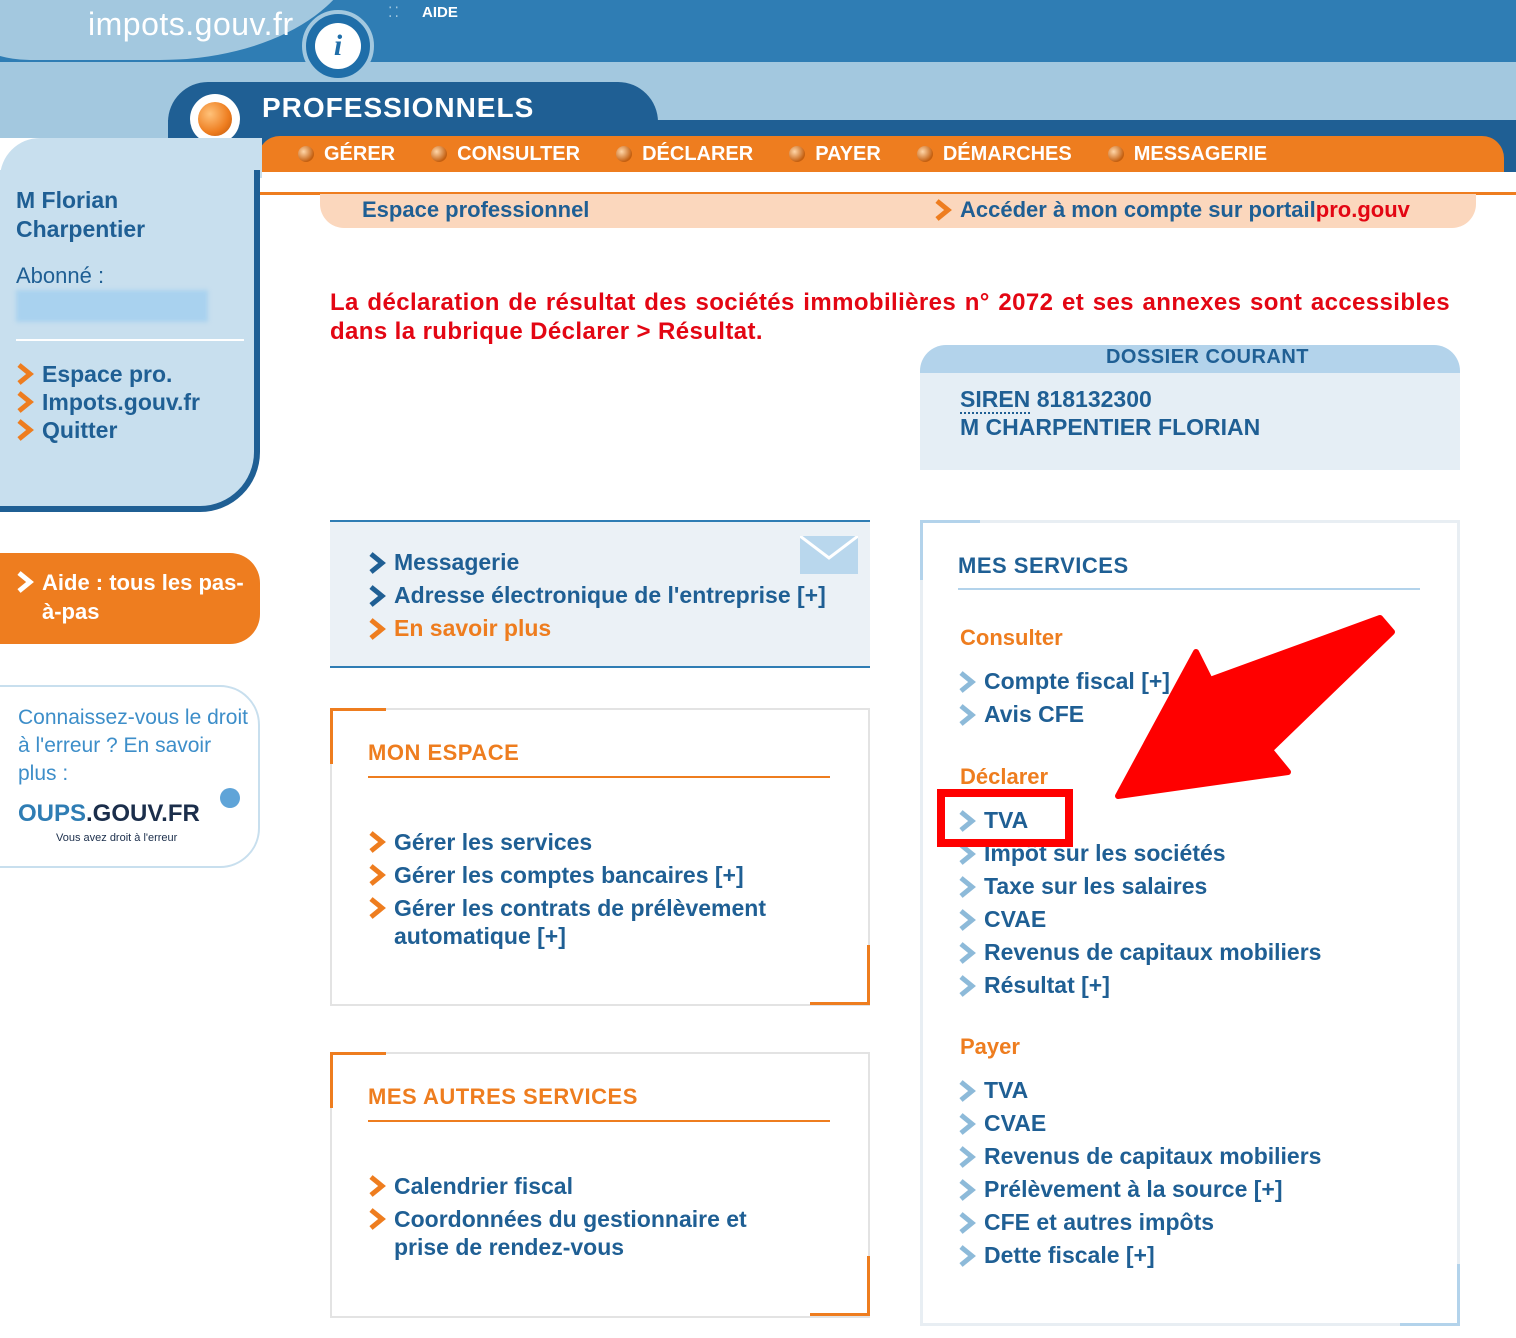 The width and height of the screenshot is (1516, 1338). Describe the element at coordinates (108, 374) in the screenshot. I see `sidebar-link-espace-pro: Espace pro.` at that location.